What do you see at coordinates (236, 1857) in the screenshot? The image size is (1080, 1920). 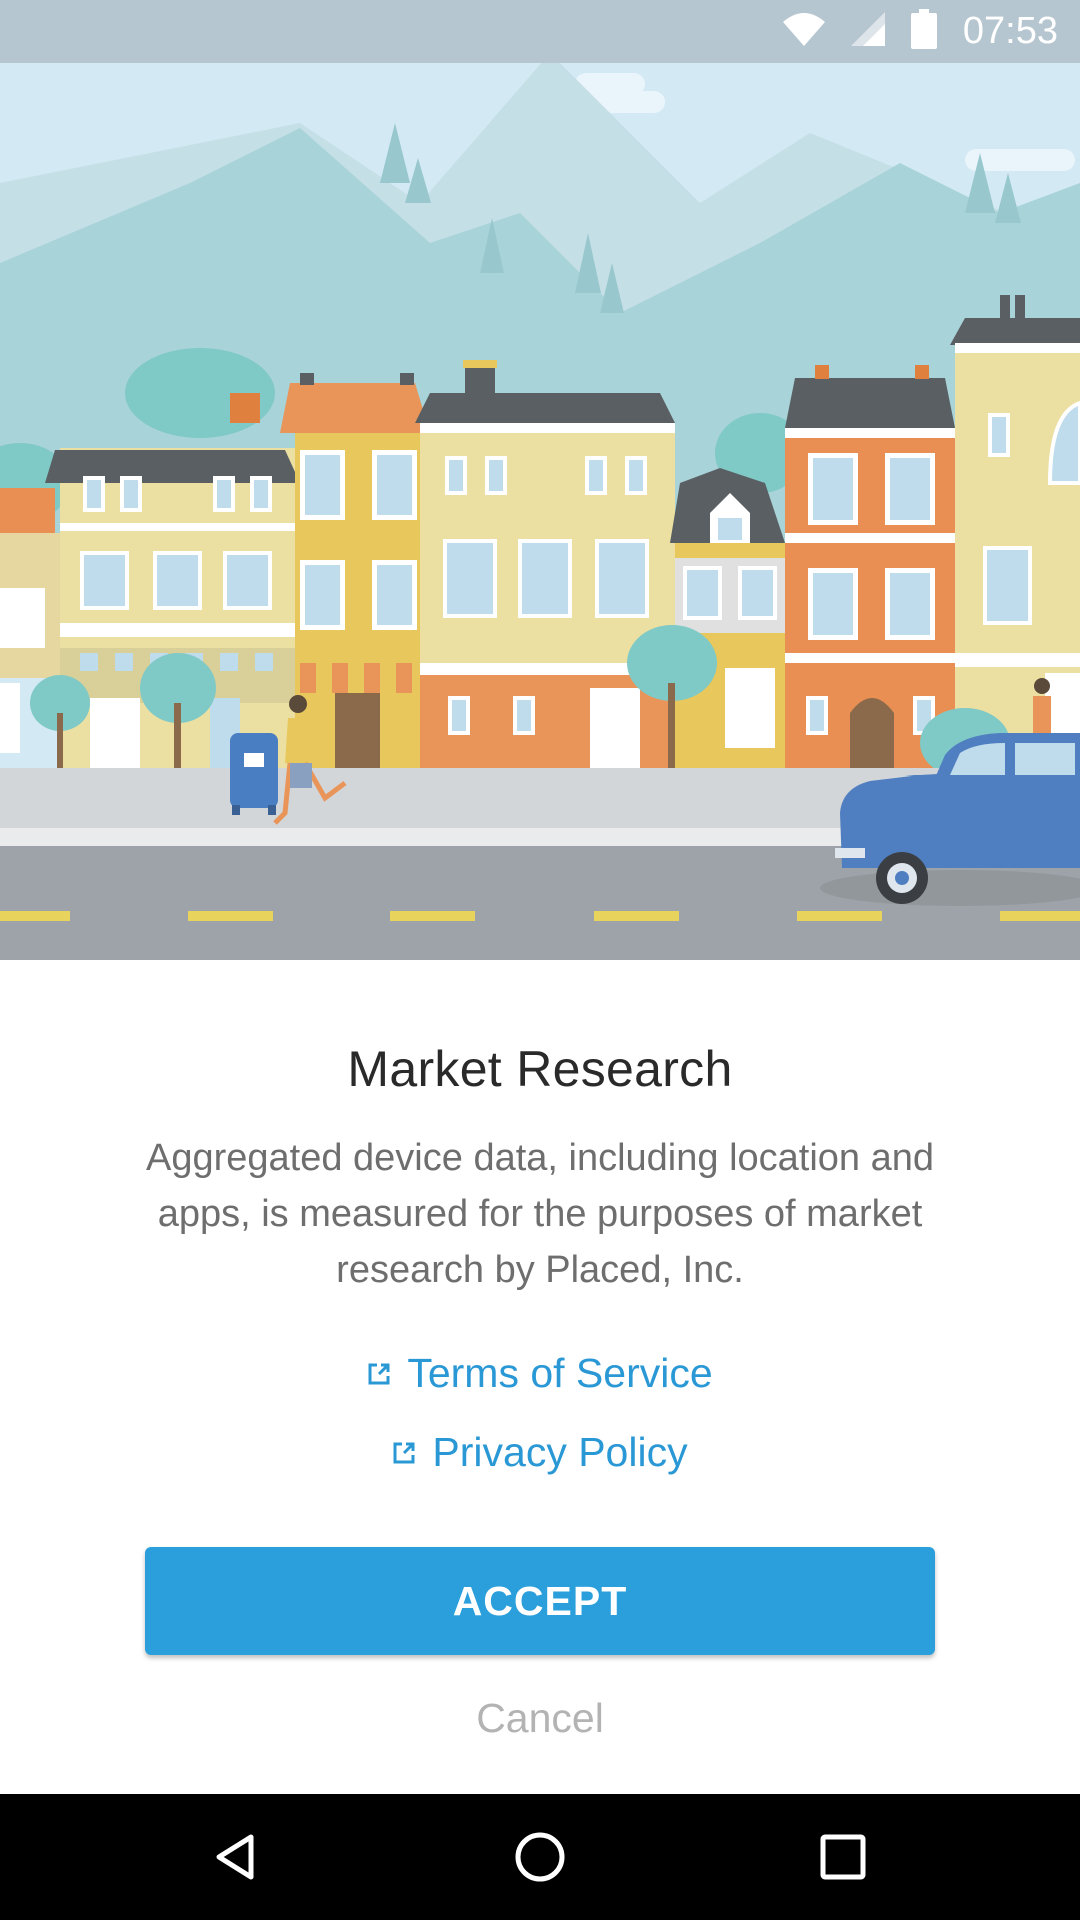 I see `back-icon` at bounding box center [236, 1857].